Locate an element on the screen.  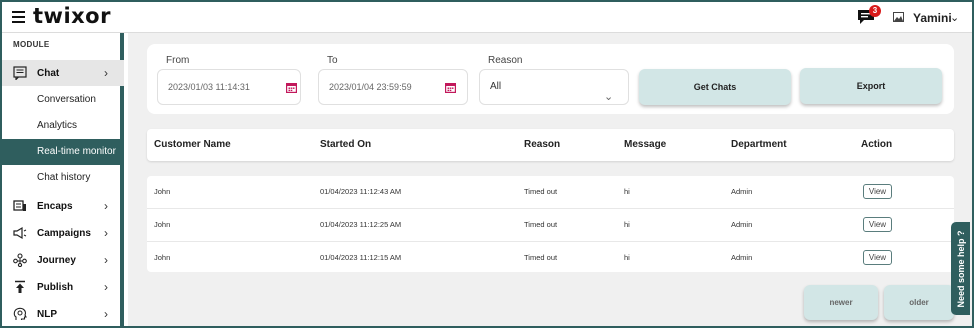
user-name: Yamini is located at coordinates (932, 18).